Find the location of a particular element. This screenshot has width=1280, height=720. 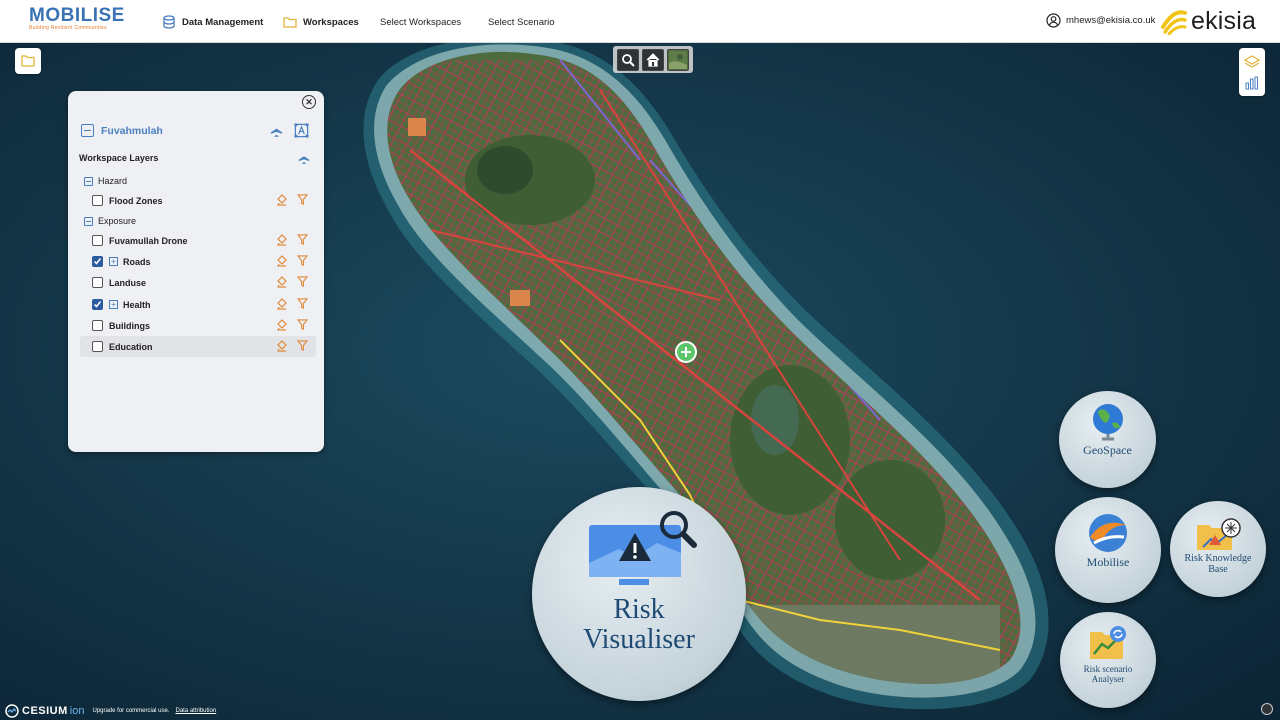

user-email: mhews@ekisia.co.uk is located at coordinates (1111, 20).